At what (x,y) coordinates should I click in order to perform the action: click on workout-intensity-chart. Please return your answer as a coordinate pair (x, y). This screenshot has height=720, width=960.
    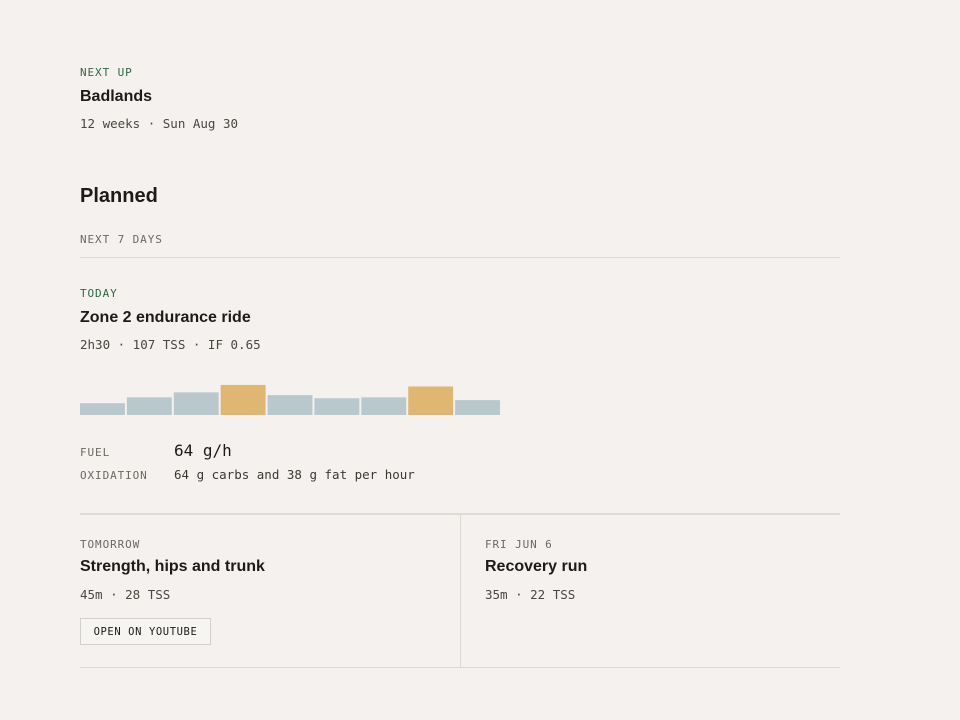
    Looking at the image, I should click on (290, 399).